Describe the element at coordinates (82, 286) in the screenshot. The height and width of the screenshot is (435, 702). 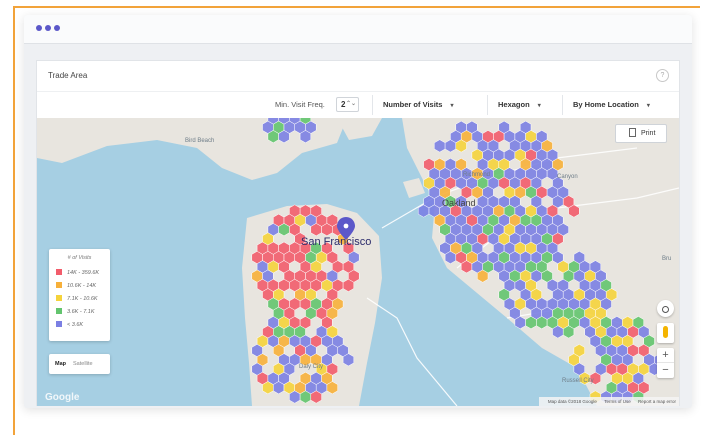
I see `legend-label: 10.6K - 14K` at that location.